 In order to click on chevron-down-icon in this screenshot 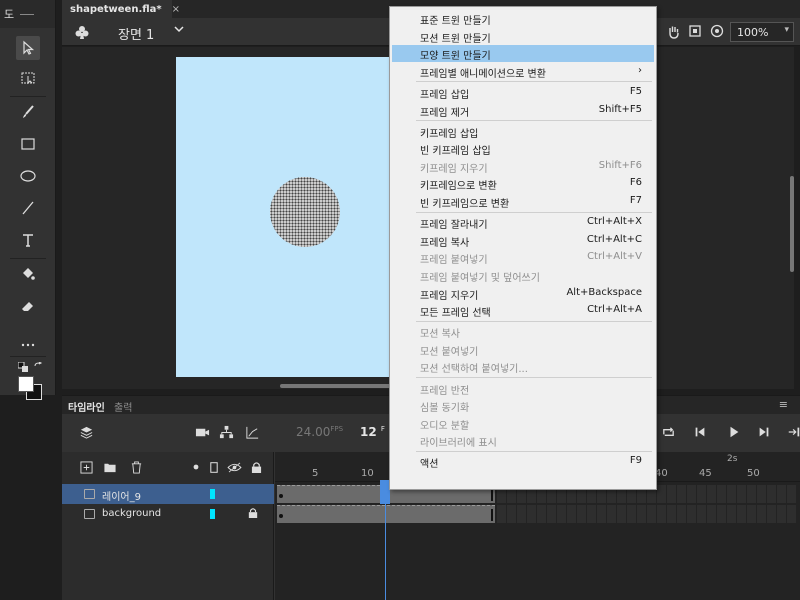, I will do `click(179, 30)`.